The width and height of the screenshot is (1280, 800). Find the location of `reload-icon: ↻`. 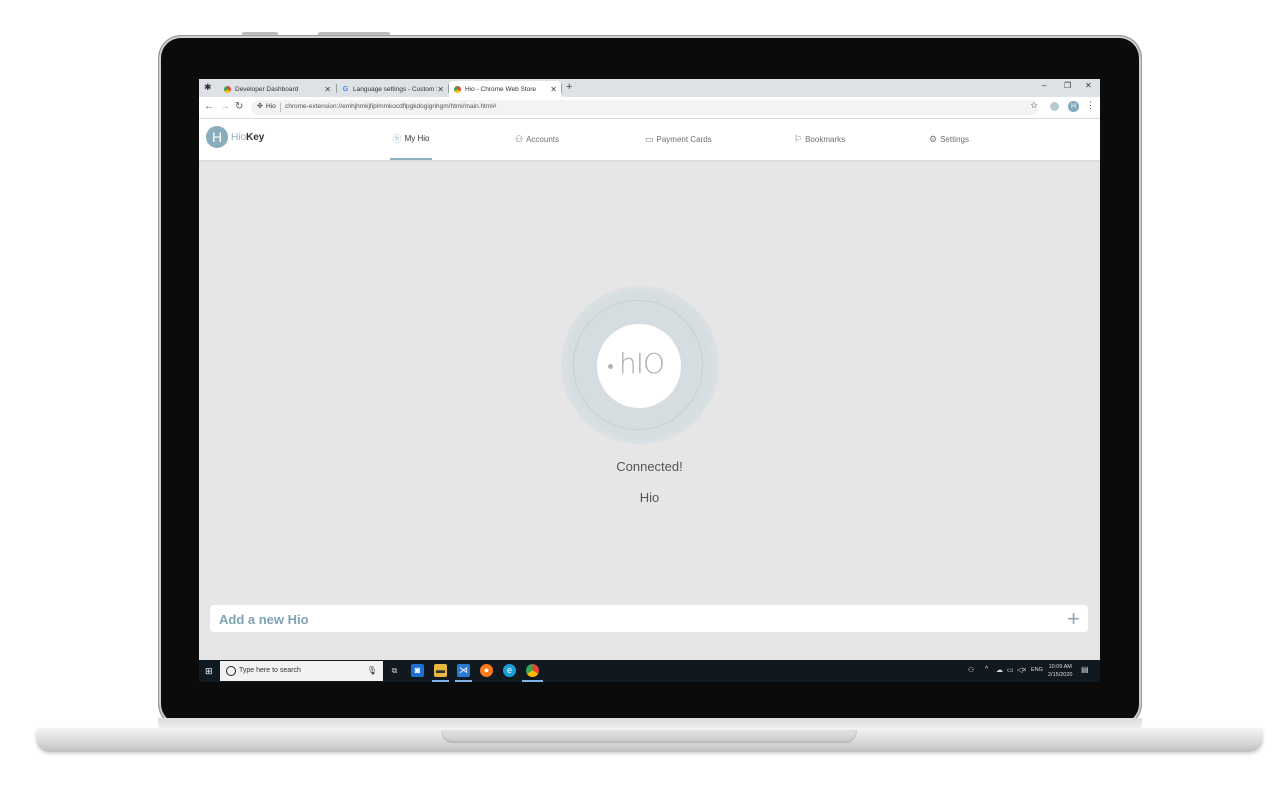

reload-icon: ↻ is located at coordinates (239, 106).